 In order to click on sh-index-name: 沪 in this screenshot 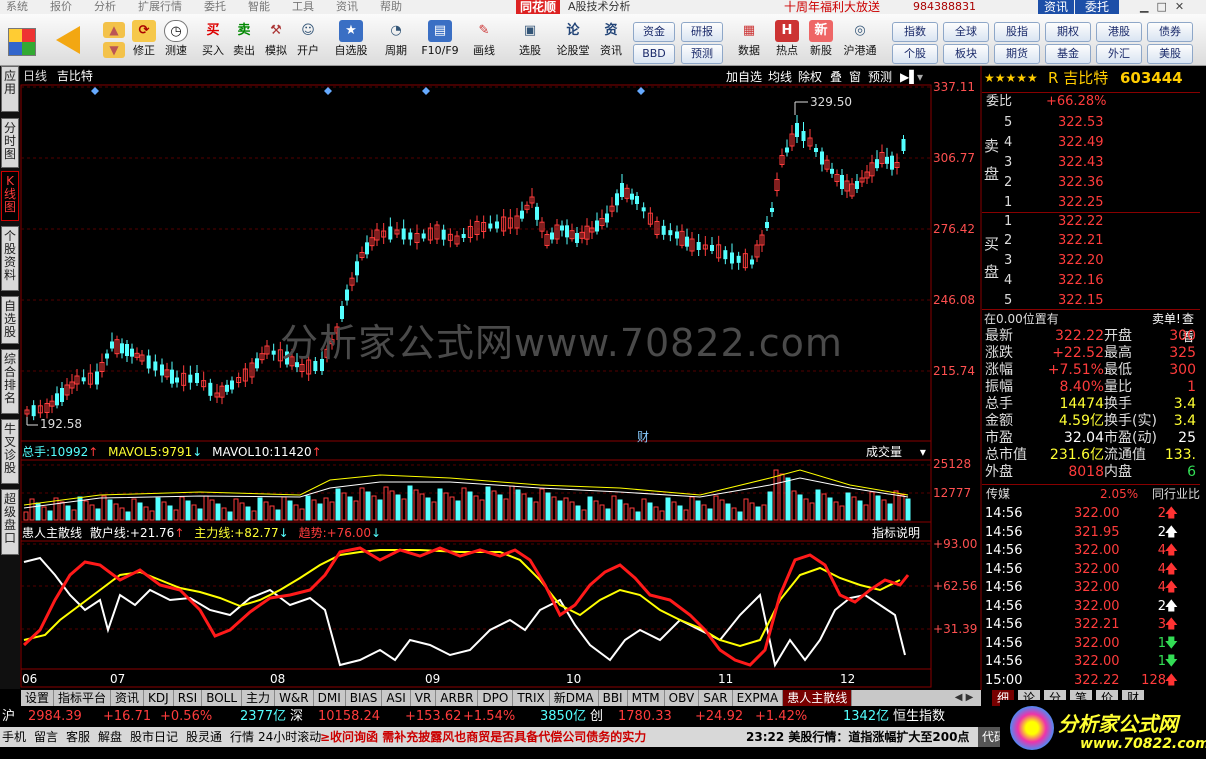, I will do `click(8, 717)`.